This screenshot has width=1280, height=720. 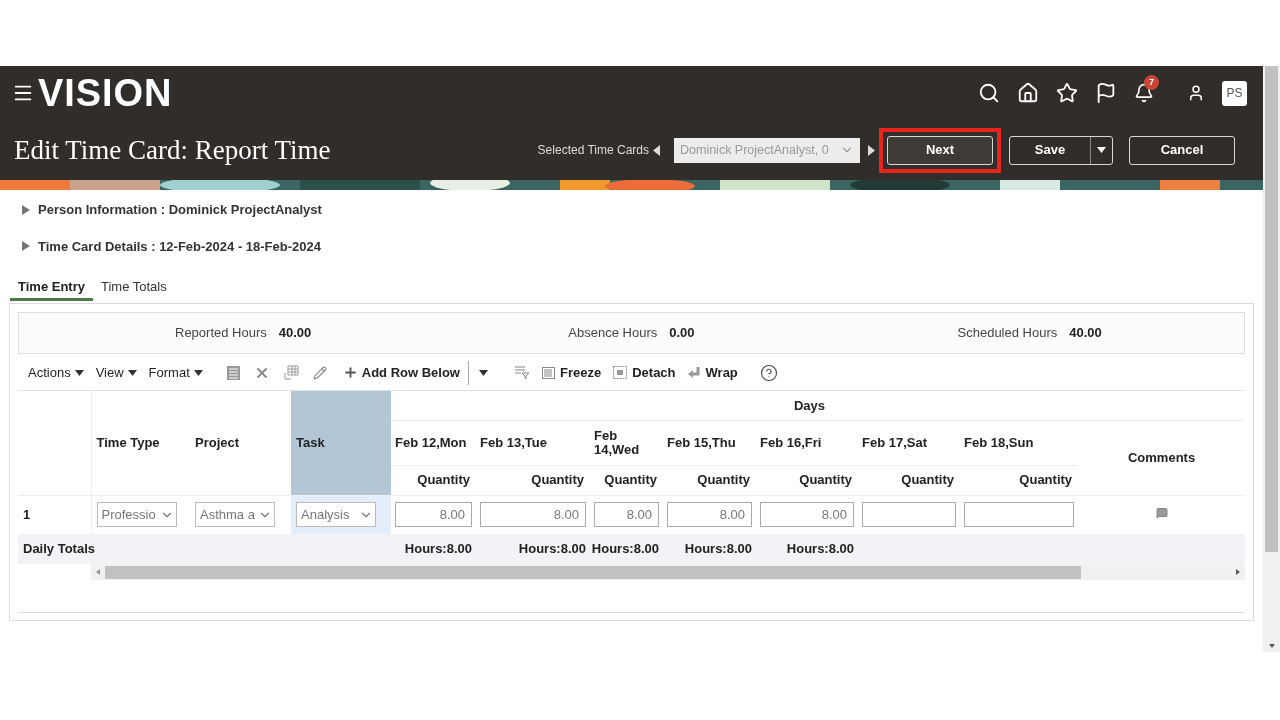 I want to click on select-field: Analysis, so click(x=336, y=515).